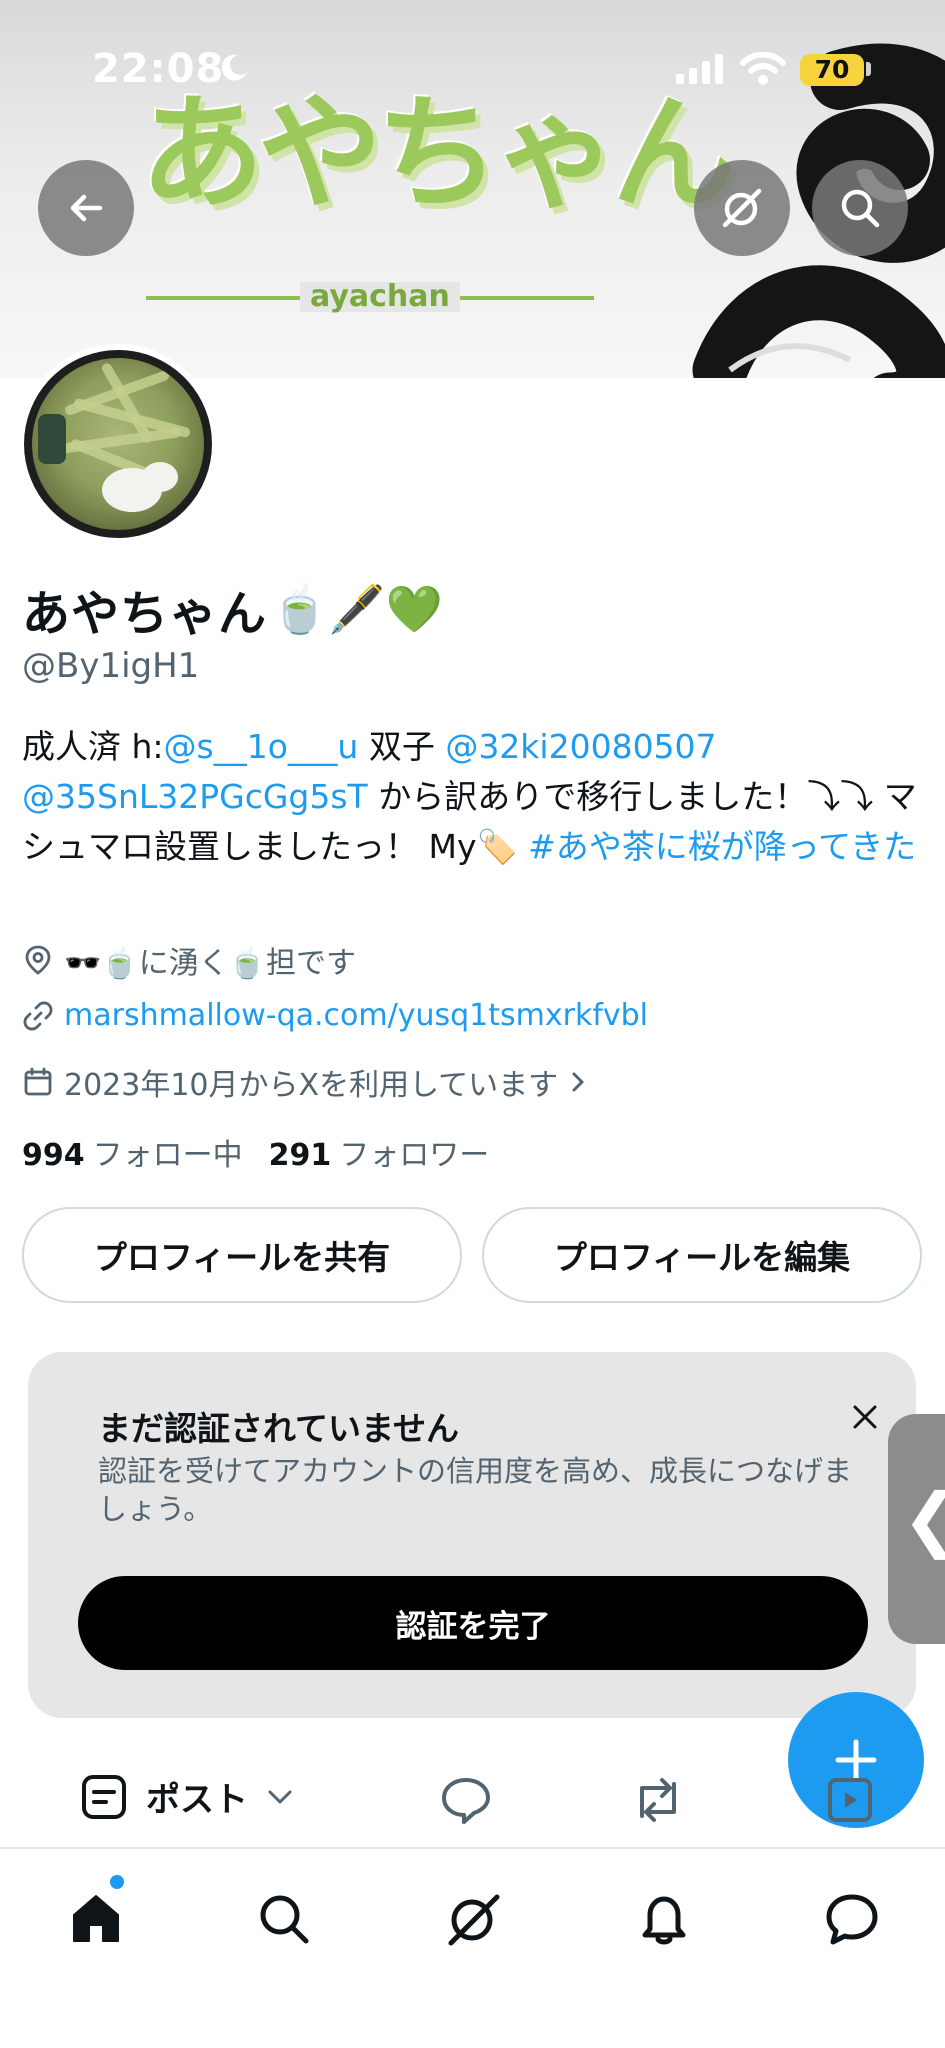  Describe the element at coordinates (763, 68) in the screenshot. I see `wifi-icon` at that location.